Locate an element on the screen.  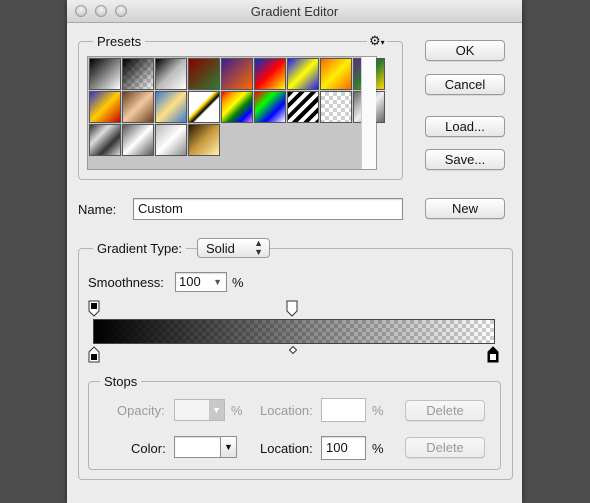
title-bar: Gradient Editor is located at coordinates (294, 11).